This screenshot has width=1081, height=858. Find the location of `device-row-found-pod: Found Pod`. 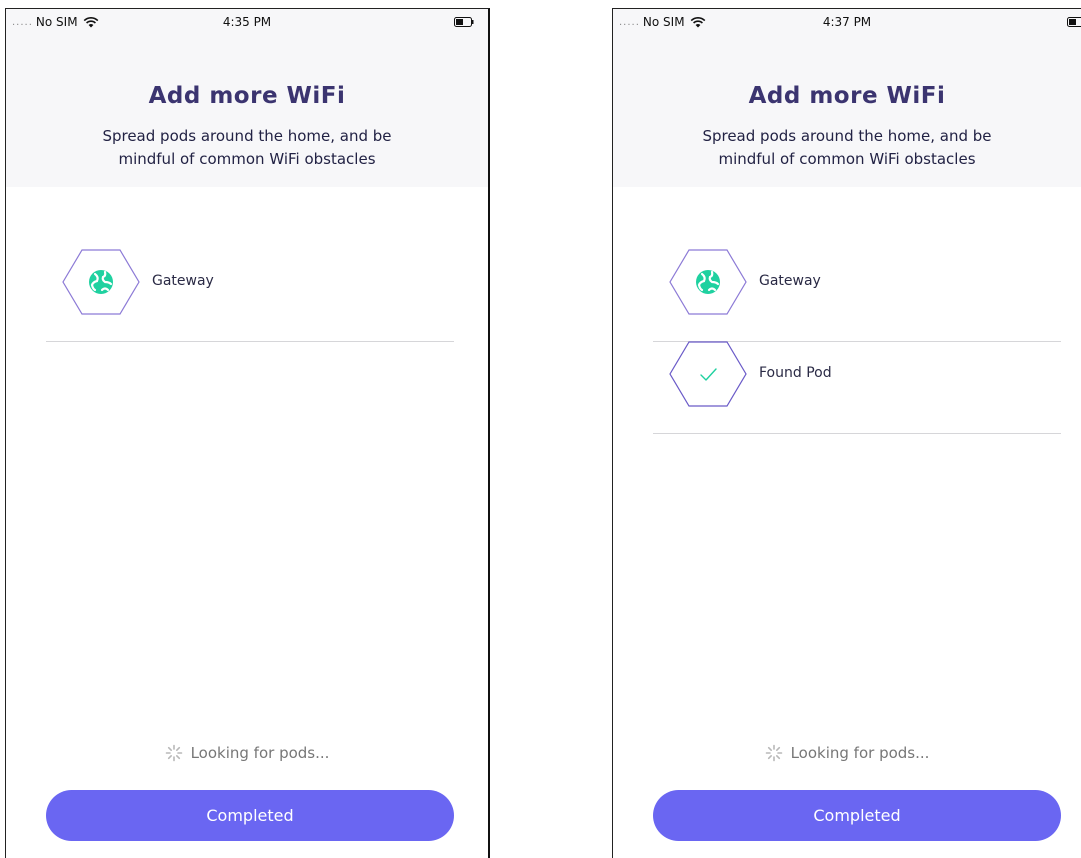

device-row-found-pod: Found Pod is located at coordinates (857, 387).